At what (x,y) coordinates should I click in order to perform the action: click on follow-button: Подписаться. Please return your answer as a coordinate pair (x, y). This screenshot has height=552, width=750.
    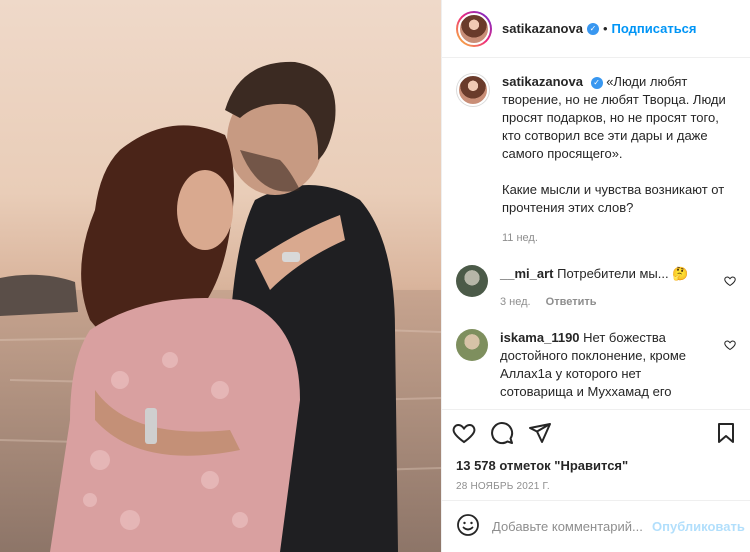
    Looking at the image, I should click on (654, 28).